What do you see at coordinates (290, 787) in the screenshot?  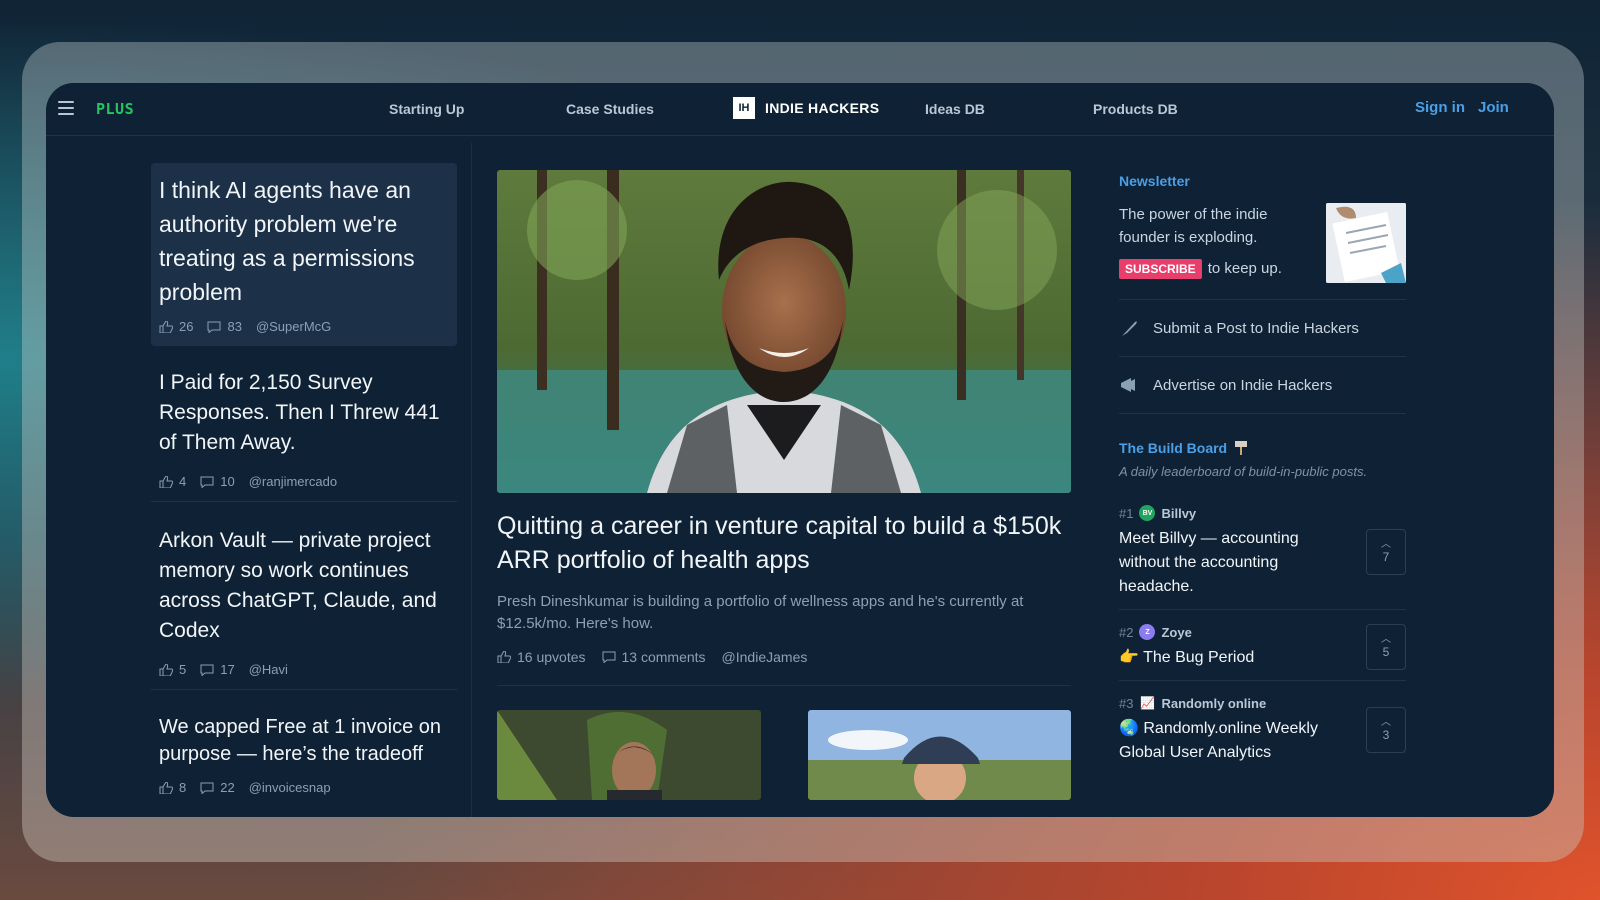 I see `post-author: @invoicesnap` at bounding box center [290, 787].